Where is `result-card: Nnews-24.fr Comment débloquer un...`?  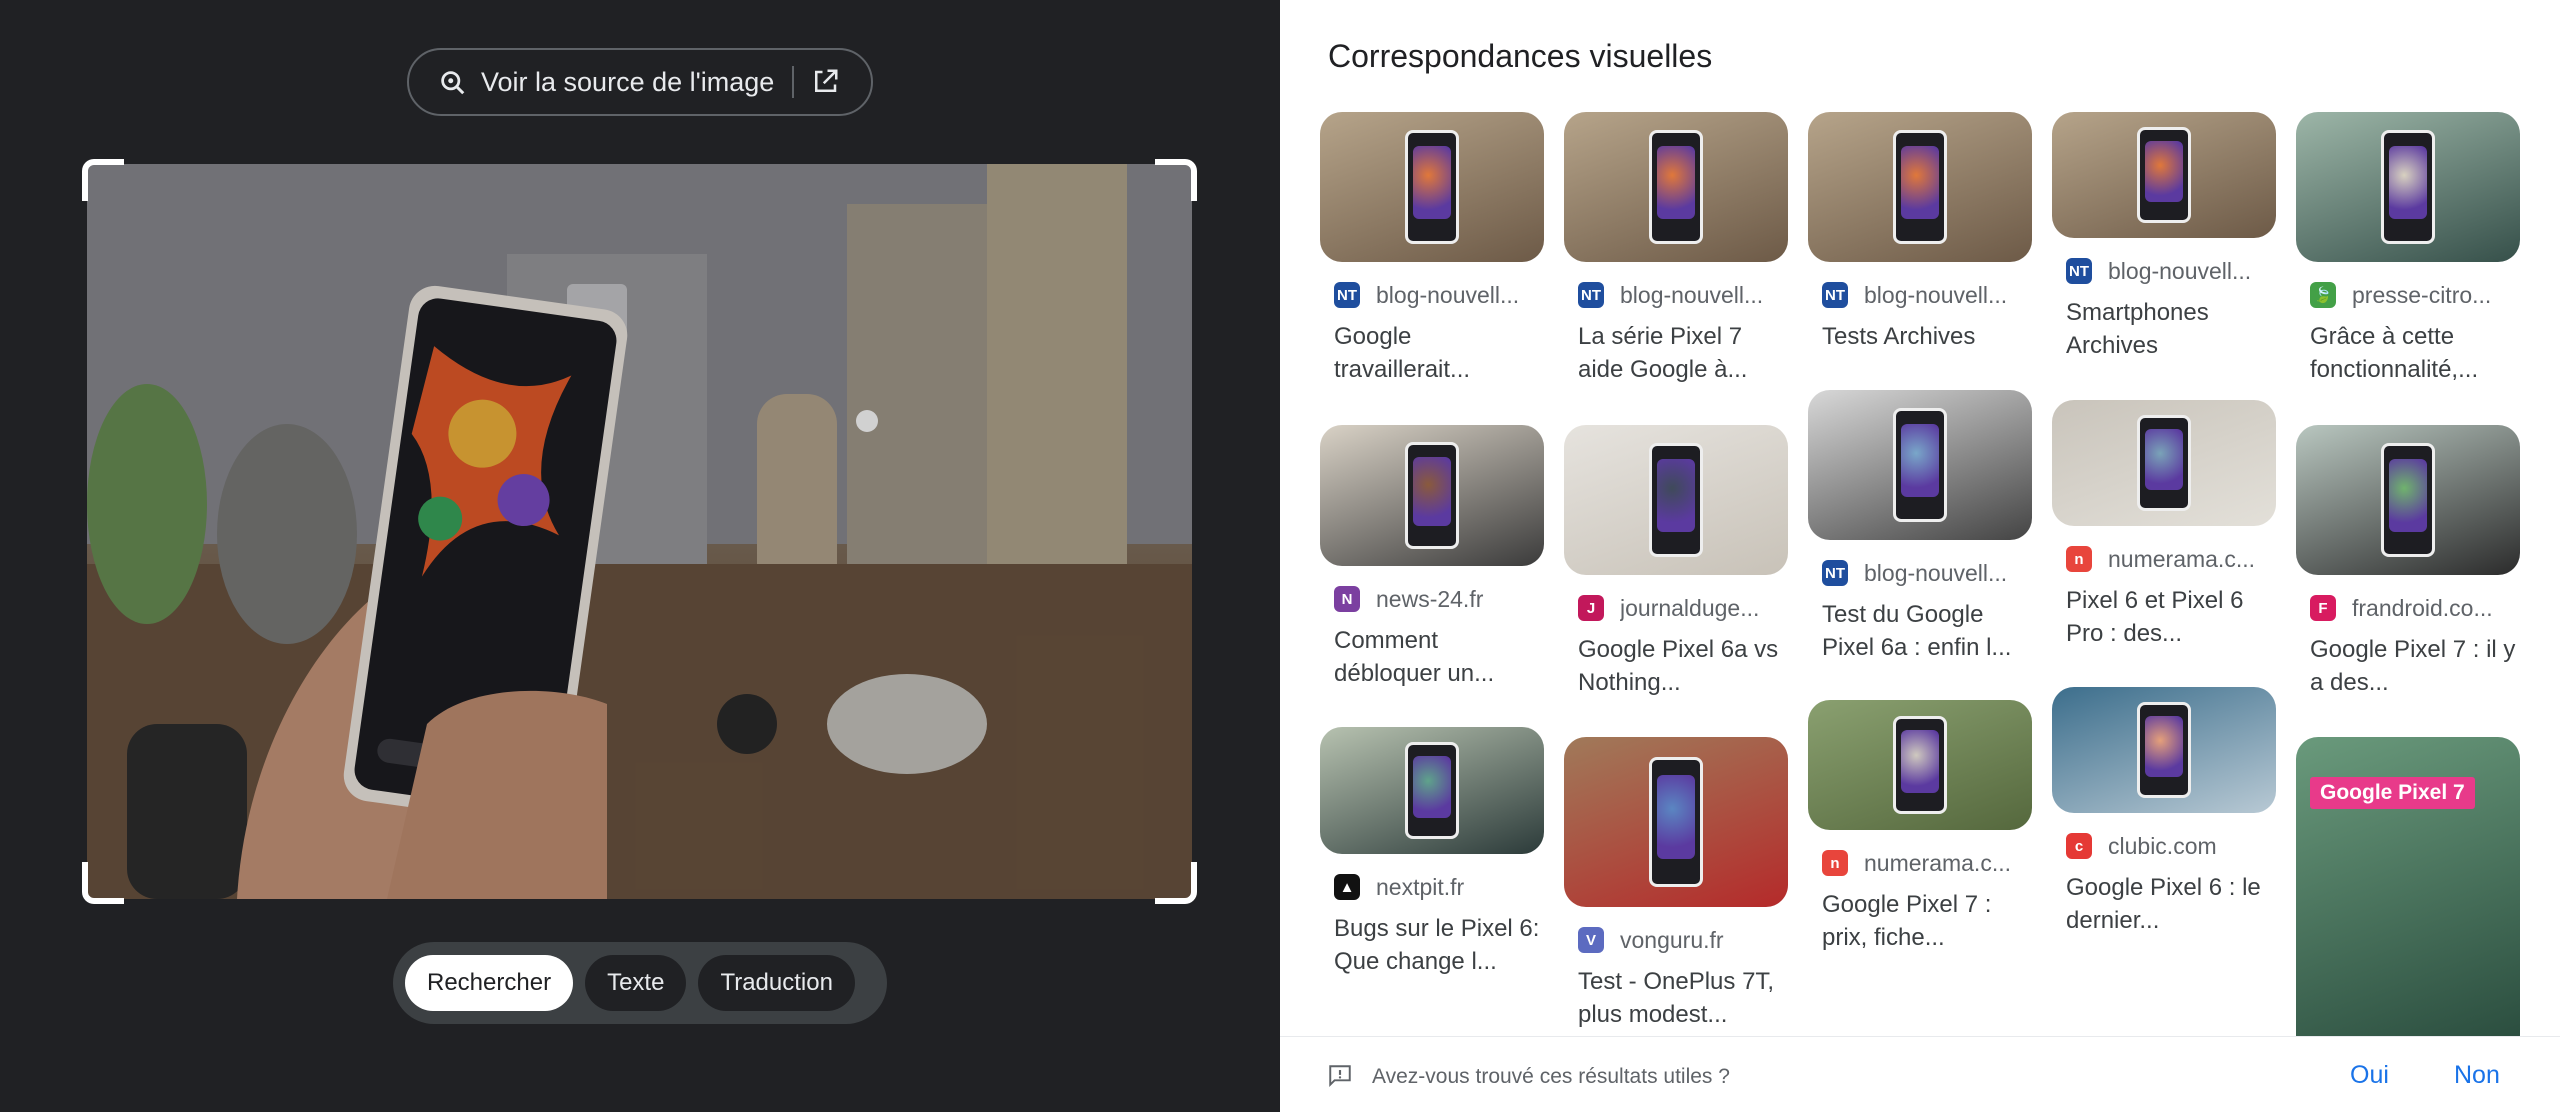 result-card: Nnews-24.fr Comment débloquer un... is located at coordinates (1432, 557).